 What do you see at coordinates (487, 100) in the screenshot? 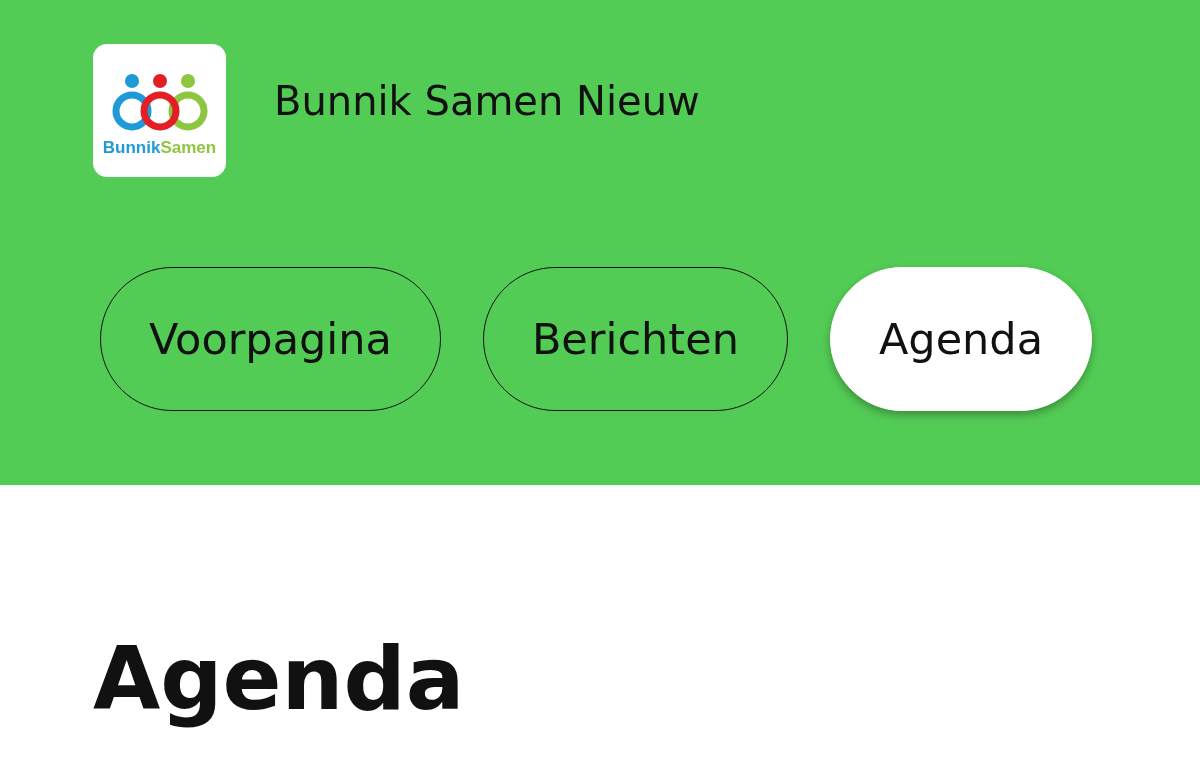
I see `site-title: Bunnik Samen Nieuw` at bounding box center [487, 100].